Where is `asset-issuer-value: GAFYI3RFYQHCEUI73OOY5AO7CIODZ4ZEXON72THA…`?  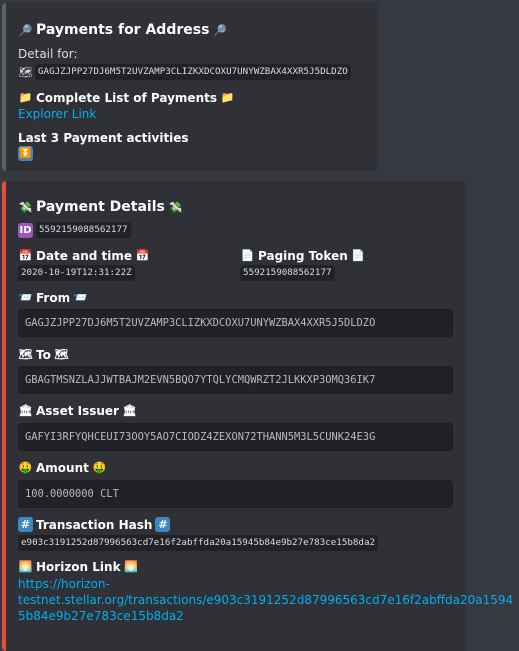 asset-issuer-value: GAFYI3RFYQHCEUI73OOY5AO7CIODZ4ZEXON72THA… is located at coordinates (235, 437).